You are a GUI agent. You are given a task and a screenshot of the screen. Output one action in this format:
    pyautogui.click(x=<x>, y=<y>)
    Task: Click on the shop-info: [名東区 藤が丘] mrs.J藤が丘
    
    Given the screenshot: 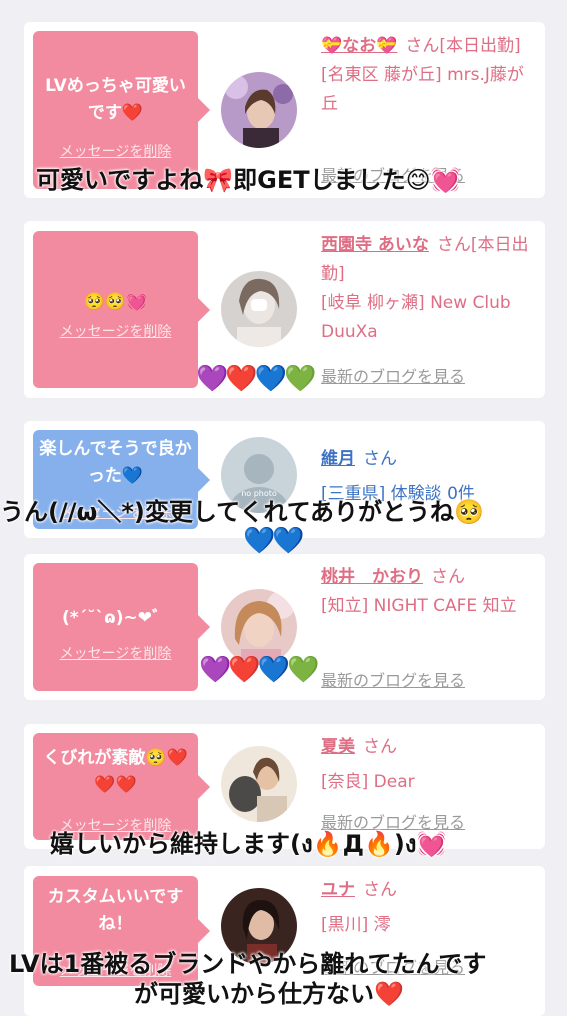 What is the action you would take?
    pyautogui.click(x=422, y=89)
    